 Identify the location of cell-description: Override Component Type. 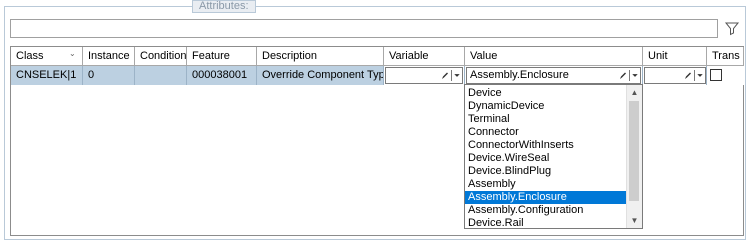
(320, 75).